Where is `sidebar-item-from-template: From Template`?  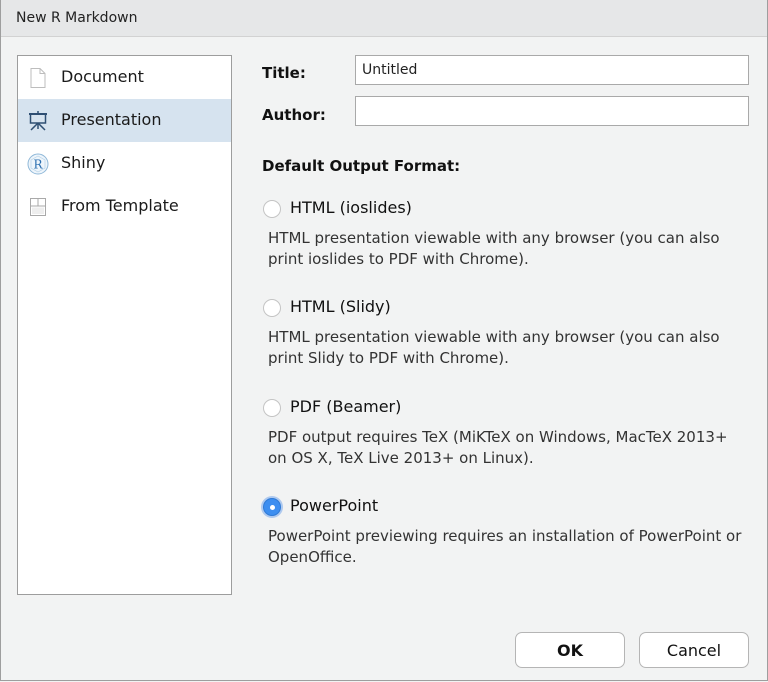
sidebar-item-from-template: From Template is located at coordinates (124, 206).